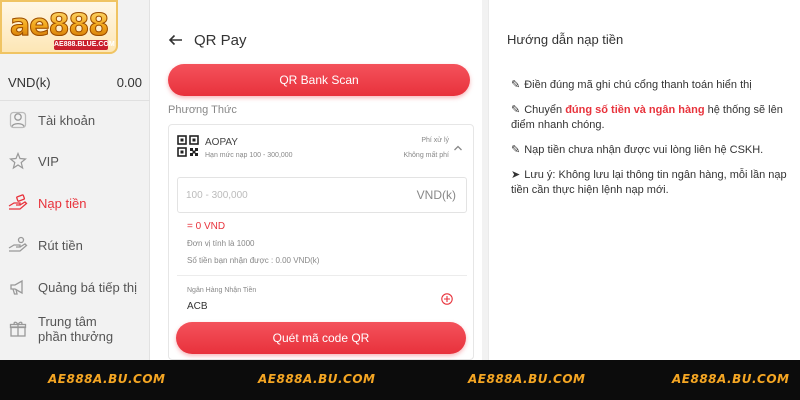 The width and height of the screenshot is (800, 400). What do you see at coordinates (18, 287) in the screenshot?
I see `share-icon` at bounding box center [18, 287].